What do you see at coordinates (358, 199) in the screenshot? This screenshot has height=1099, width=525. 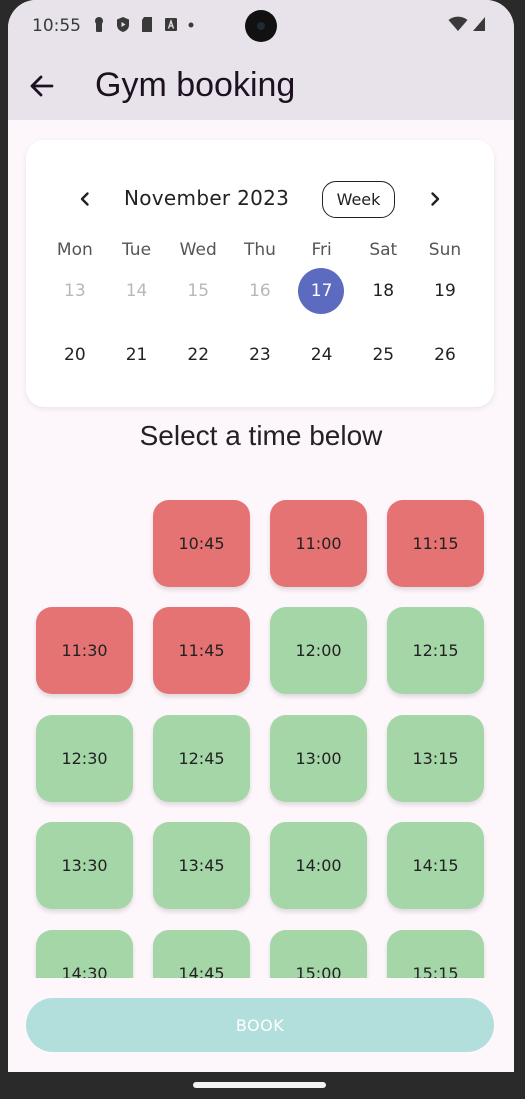 I see `week-view-toggle: Week` at bounding box center [358, 199].